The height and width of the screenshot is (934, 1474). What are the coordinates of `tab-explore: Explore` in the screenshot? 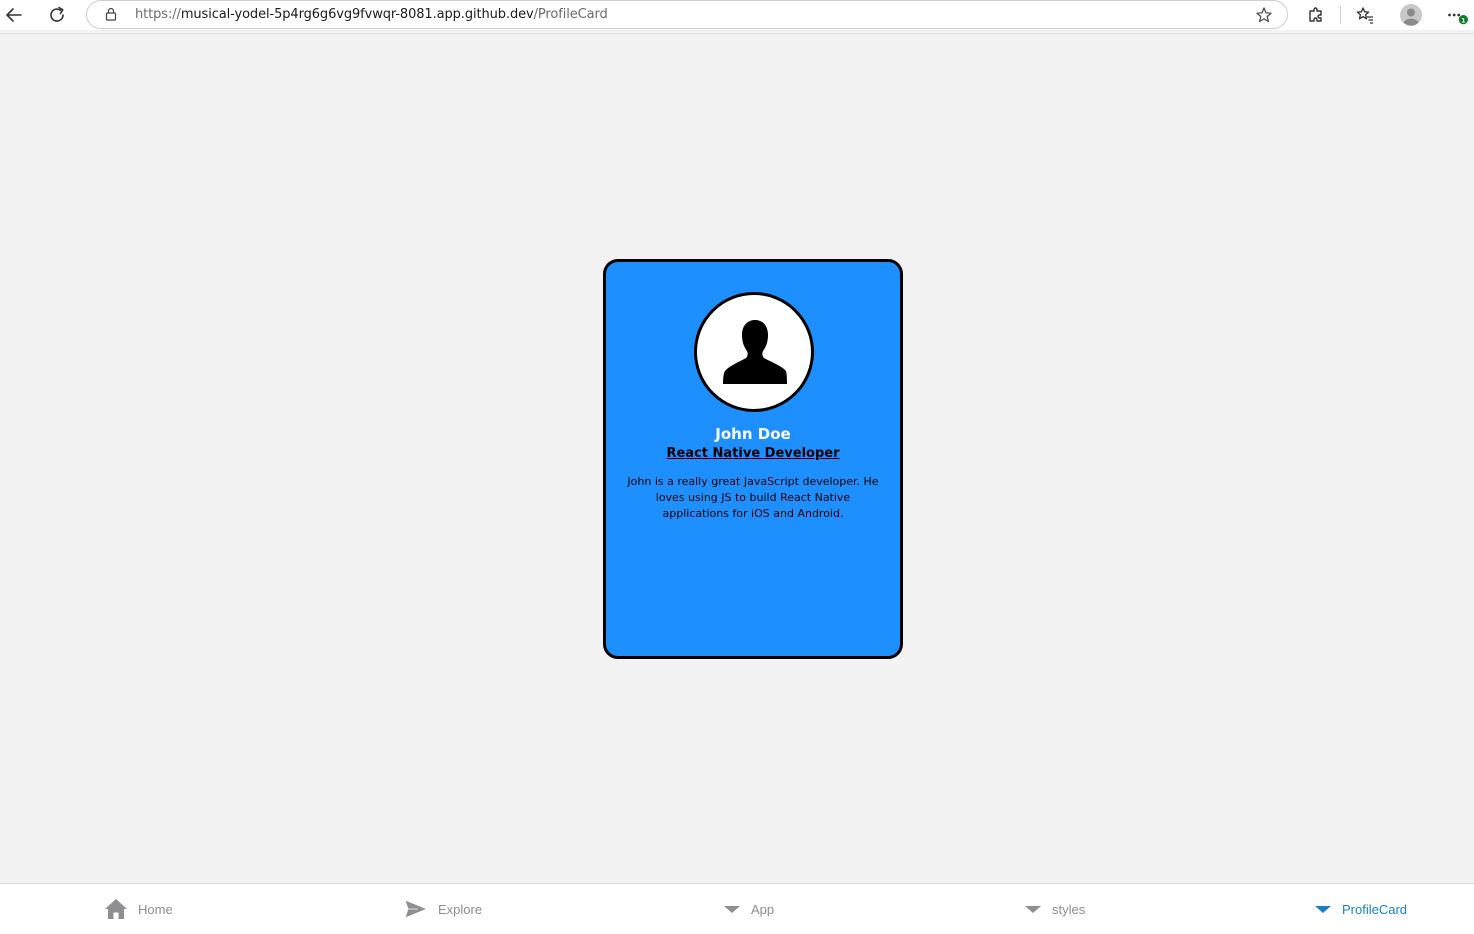 It's located at (443, 909).